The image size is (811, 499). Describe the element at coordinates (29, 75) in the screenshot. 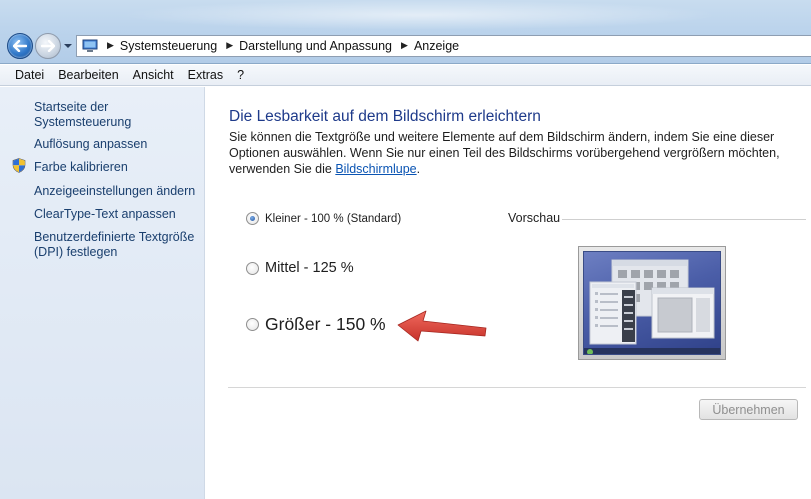

I see `menu-datei: Datei` at that location.